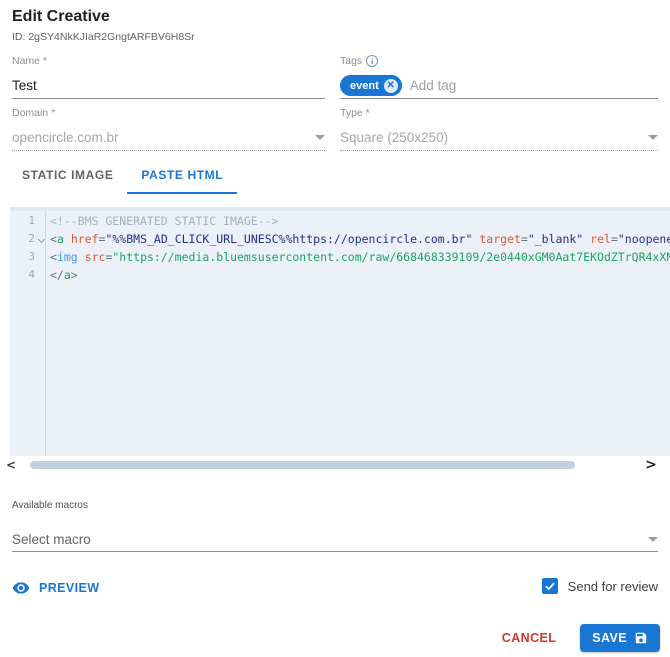 Image resolution: width=670 pixels, height=657 pixels. Describe the element at coordinates (34, 113) in the screenshot. I see `domain-label: Domain *` at that location.